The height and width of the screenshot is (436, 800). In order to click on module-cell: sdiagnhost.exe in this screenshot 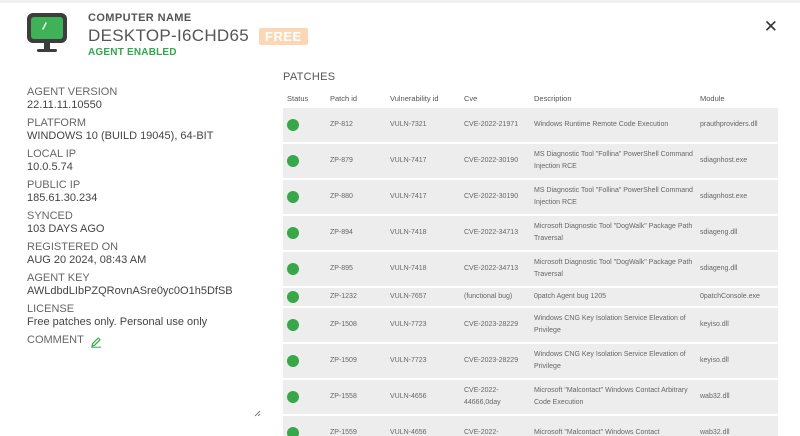, I will do `click(724, 196)`.